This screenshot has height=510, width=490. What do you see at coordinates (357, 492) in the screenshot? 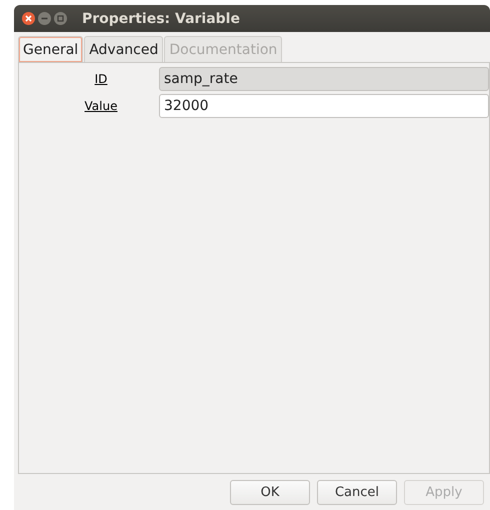
I see `dialog-button: Cancel` at bounding box center [357, 492].